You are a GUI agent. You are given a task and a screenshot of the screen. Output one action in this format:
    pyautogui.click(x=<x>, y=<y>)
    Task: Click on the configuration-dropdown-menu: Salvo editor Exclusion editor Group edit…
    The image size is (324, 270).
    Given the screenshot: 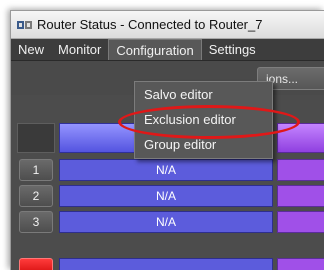 What is the action you would take?
    pyautogui.click(x=203, y=120)
    